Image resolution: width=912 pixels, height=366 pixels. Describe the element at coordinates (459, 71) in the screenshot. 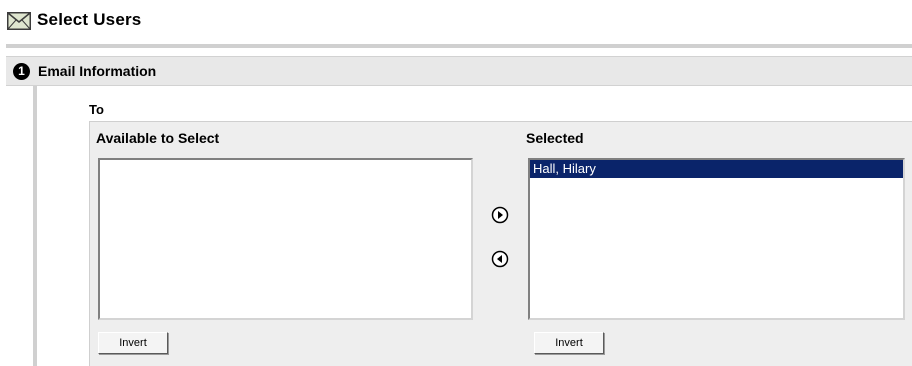

I see `step-header: 1 Email Information` at that location.